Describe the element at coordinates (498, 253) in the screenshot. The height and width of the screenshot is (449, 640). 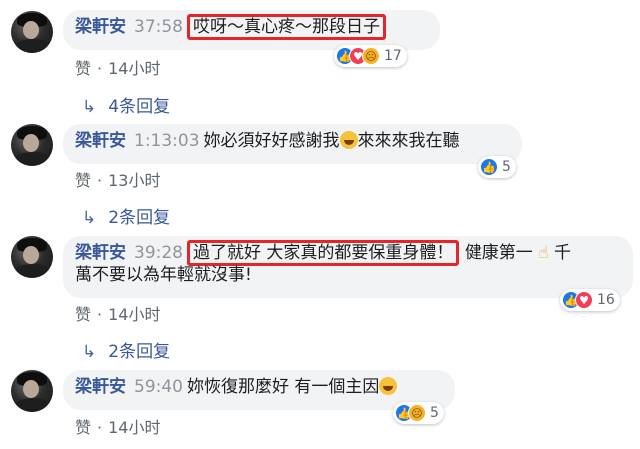
I see `comment-text: 健康第一` at that location.